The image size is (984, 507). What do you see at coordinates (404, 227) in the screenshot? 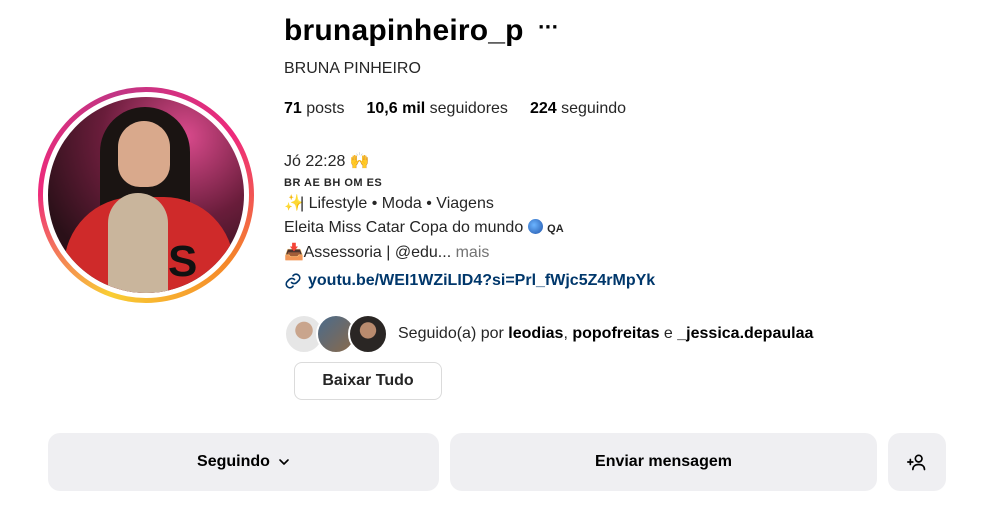
I see `bio-miss-text: Eleita Miss Catar Copa do mundo` at bounding box center [404, 227].